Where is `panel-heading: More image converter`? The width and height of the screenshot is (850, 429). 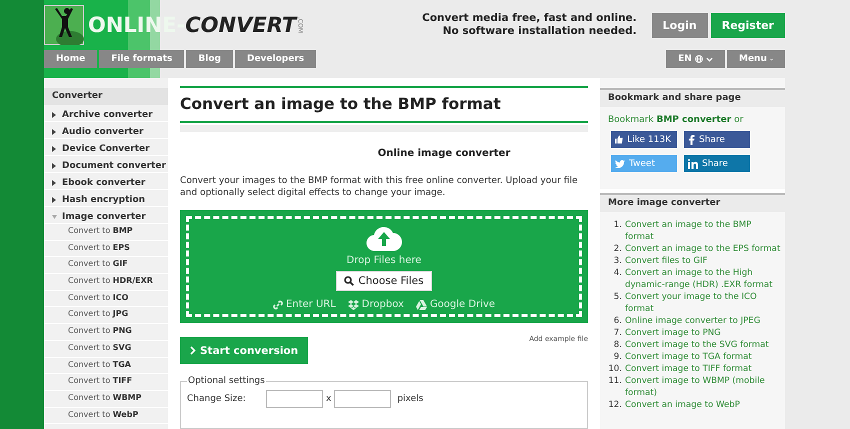 panel-heading: More image converter is located at coordinates (692, 202).